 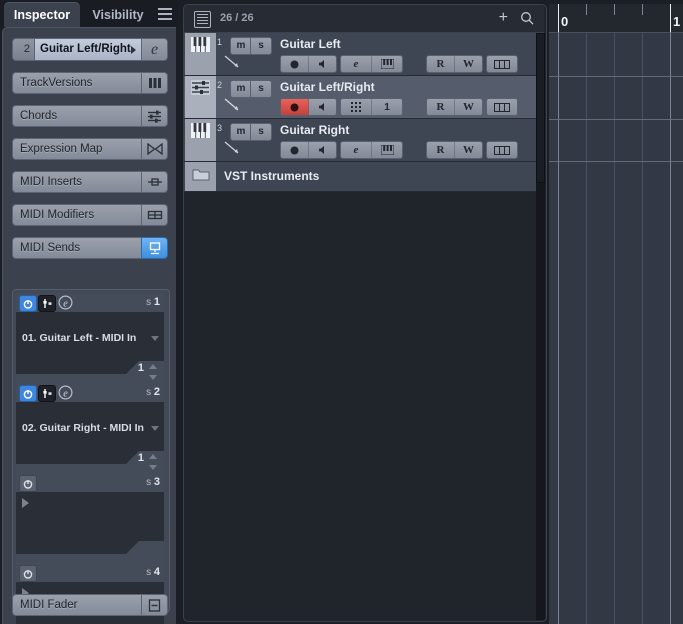 What do you see at coordinates (90, 552) in the screenshot?
I see `send-value-area` at bounding box center [90, 552].